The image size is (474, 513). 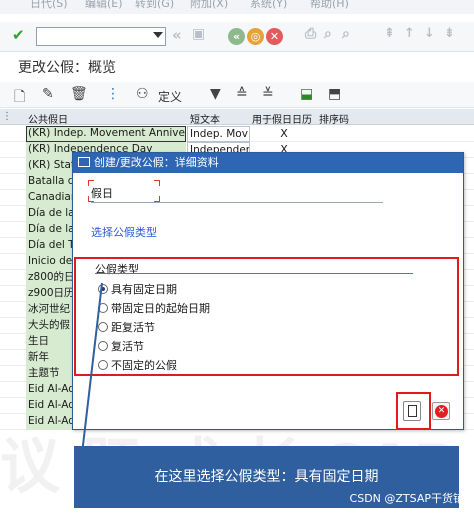 I want to click on watermark: CSDN @ZTSAP干货铺, so click(x=406, y=498).